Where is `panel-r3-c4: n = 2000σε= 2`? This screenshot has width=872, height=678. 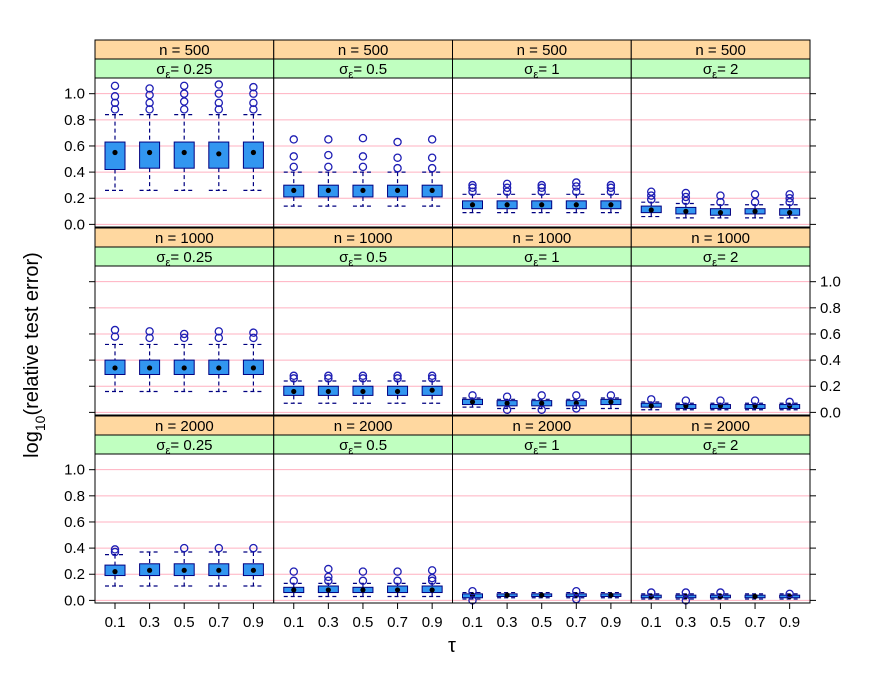 panel-r3-c4: n = 2000σε= 2 is located at coordinates (720, 510).